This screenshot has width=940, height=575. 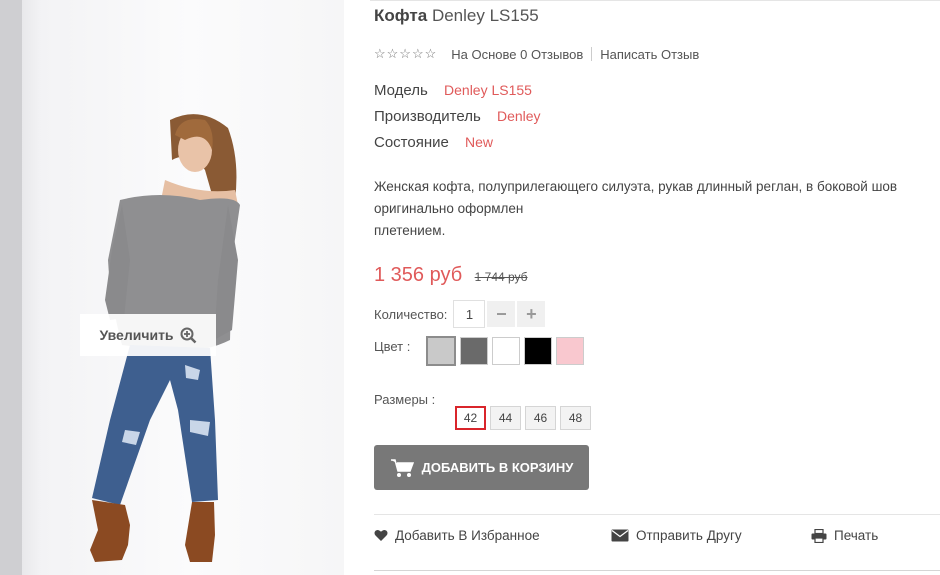 I want to click on envelope-icon, so click(x=620, y=535).